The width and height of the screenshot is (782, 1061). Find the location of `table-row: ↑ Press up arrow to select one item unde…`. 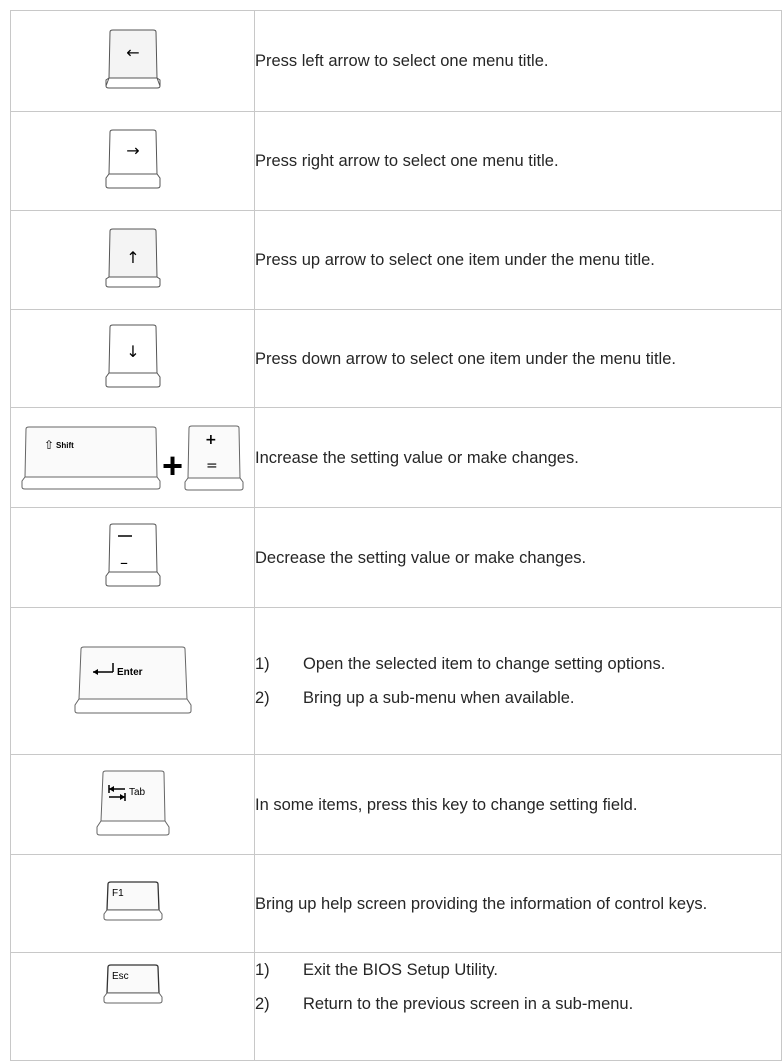

table-row: ↑ Press up arrow to select one item unde… is located at coordinates (396, 260).